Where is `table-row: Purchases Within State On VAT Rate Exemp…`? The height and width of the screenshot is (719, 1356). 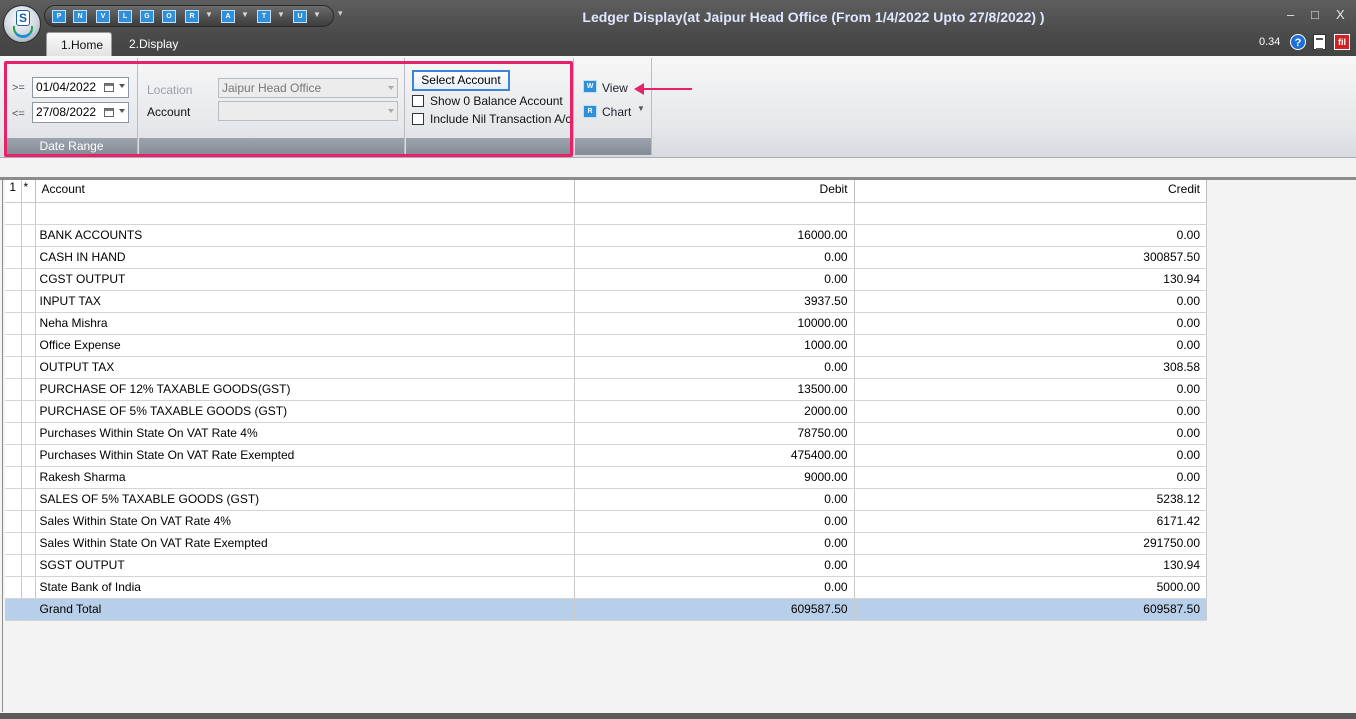
table-row: Purchases Within State On VAT Rate Exemp… is located at coordinates (606, 455).